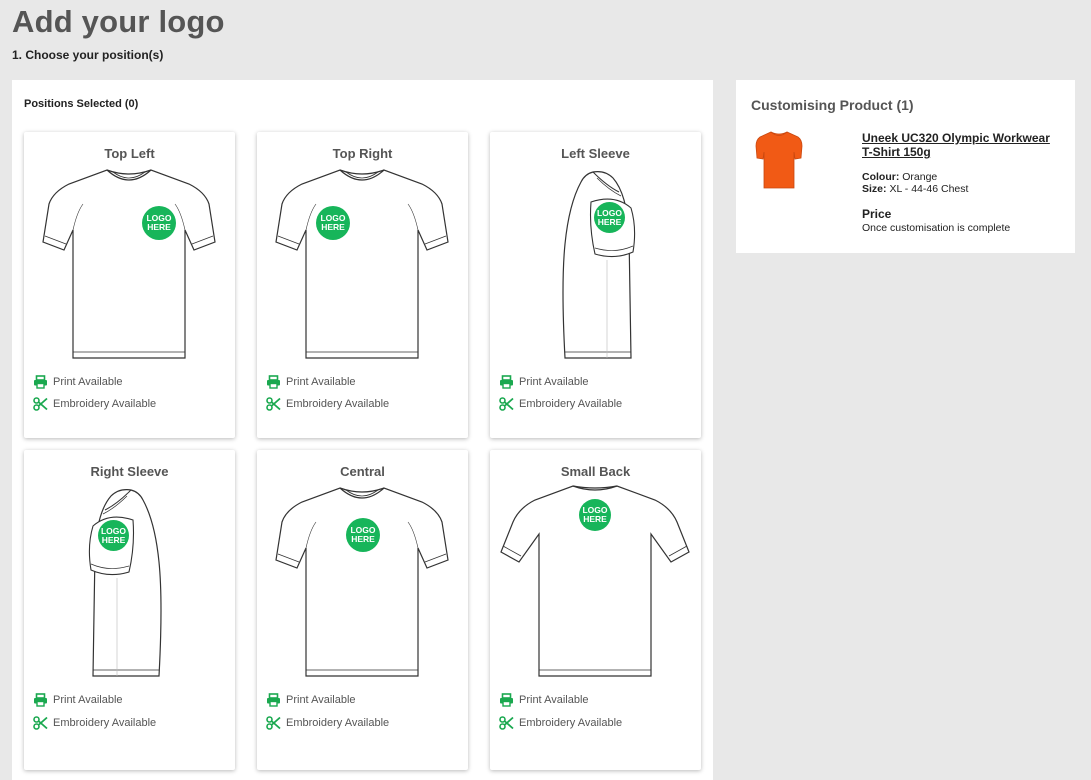  What do you see at coordinates (900, 177) in the screenshot?
I see `product-colour: Colour: Orange` at bounding box center [900, 177].